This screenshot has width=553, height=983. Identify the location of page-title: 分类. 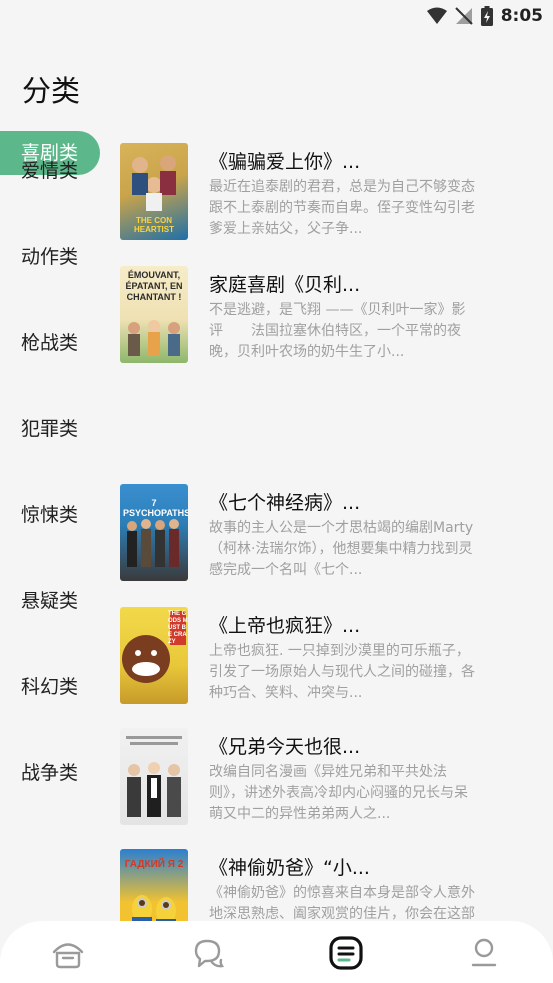
(51, 91).